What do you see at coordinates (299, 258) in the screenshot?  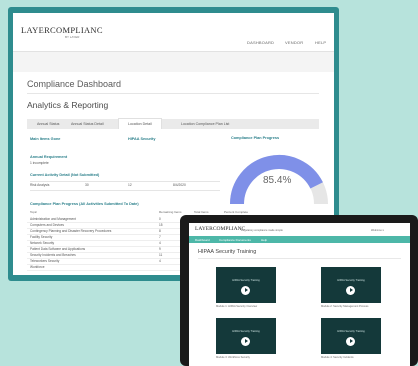 I see `training-divider` at bounding box center [299, 258].